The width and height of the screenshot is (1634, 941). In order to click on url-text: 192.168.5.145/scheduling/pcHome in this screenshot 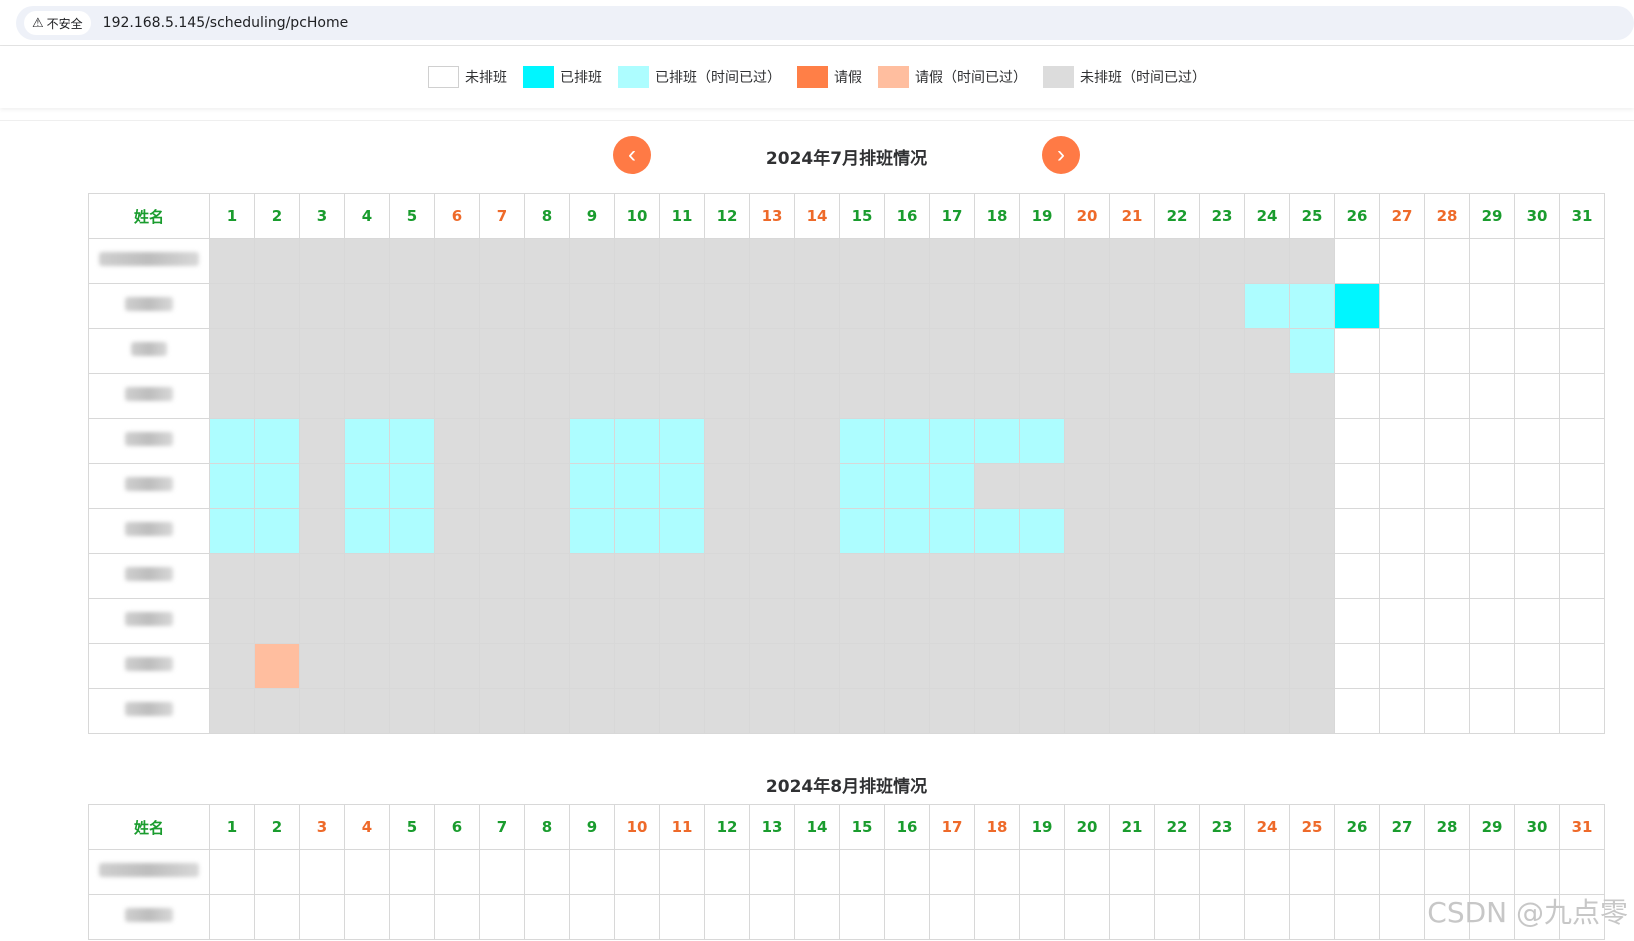, I will do `click(226, 23)`.